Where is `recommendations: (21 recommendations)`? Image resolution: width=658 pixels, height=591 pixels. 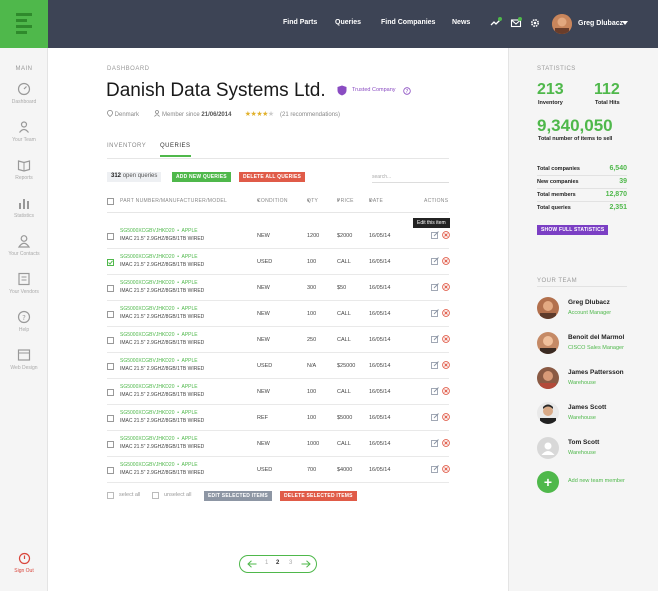
recommendations: (21 recommendations) is located at coordinates (310, 115).